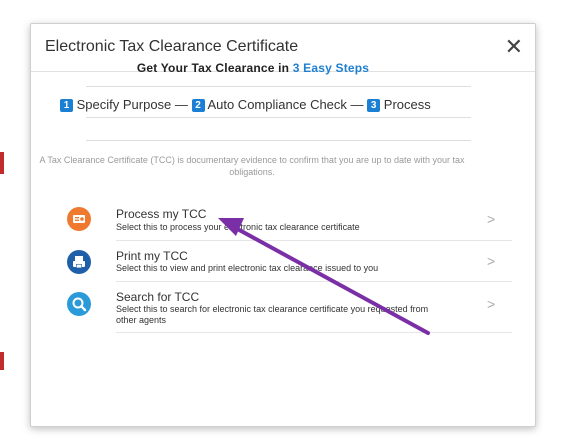  What do you see at coordinates (214, 68) in the screenshot?
I see `headline-text: Get Your Tax Clearance in` at bounding box center [214, 68].